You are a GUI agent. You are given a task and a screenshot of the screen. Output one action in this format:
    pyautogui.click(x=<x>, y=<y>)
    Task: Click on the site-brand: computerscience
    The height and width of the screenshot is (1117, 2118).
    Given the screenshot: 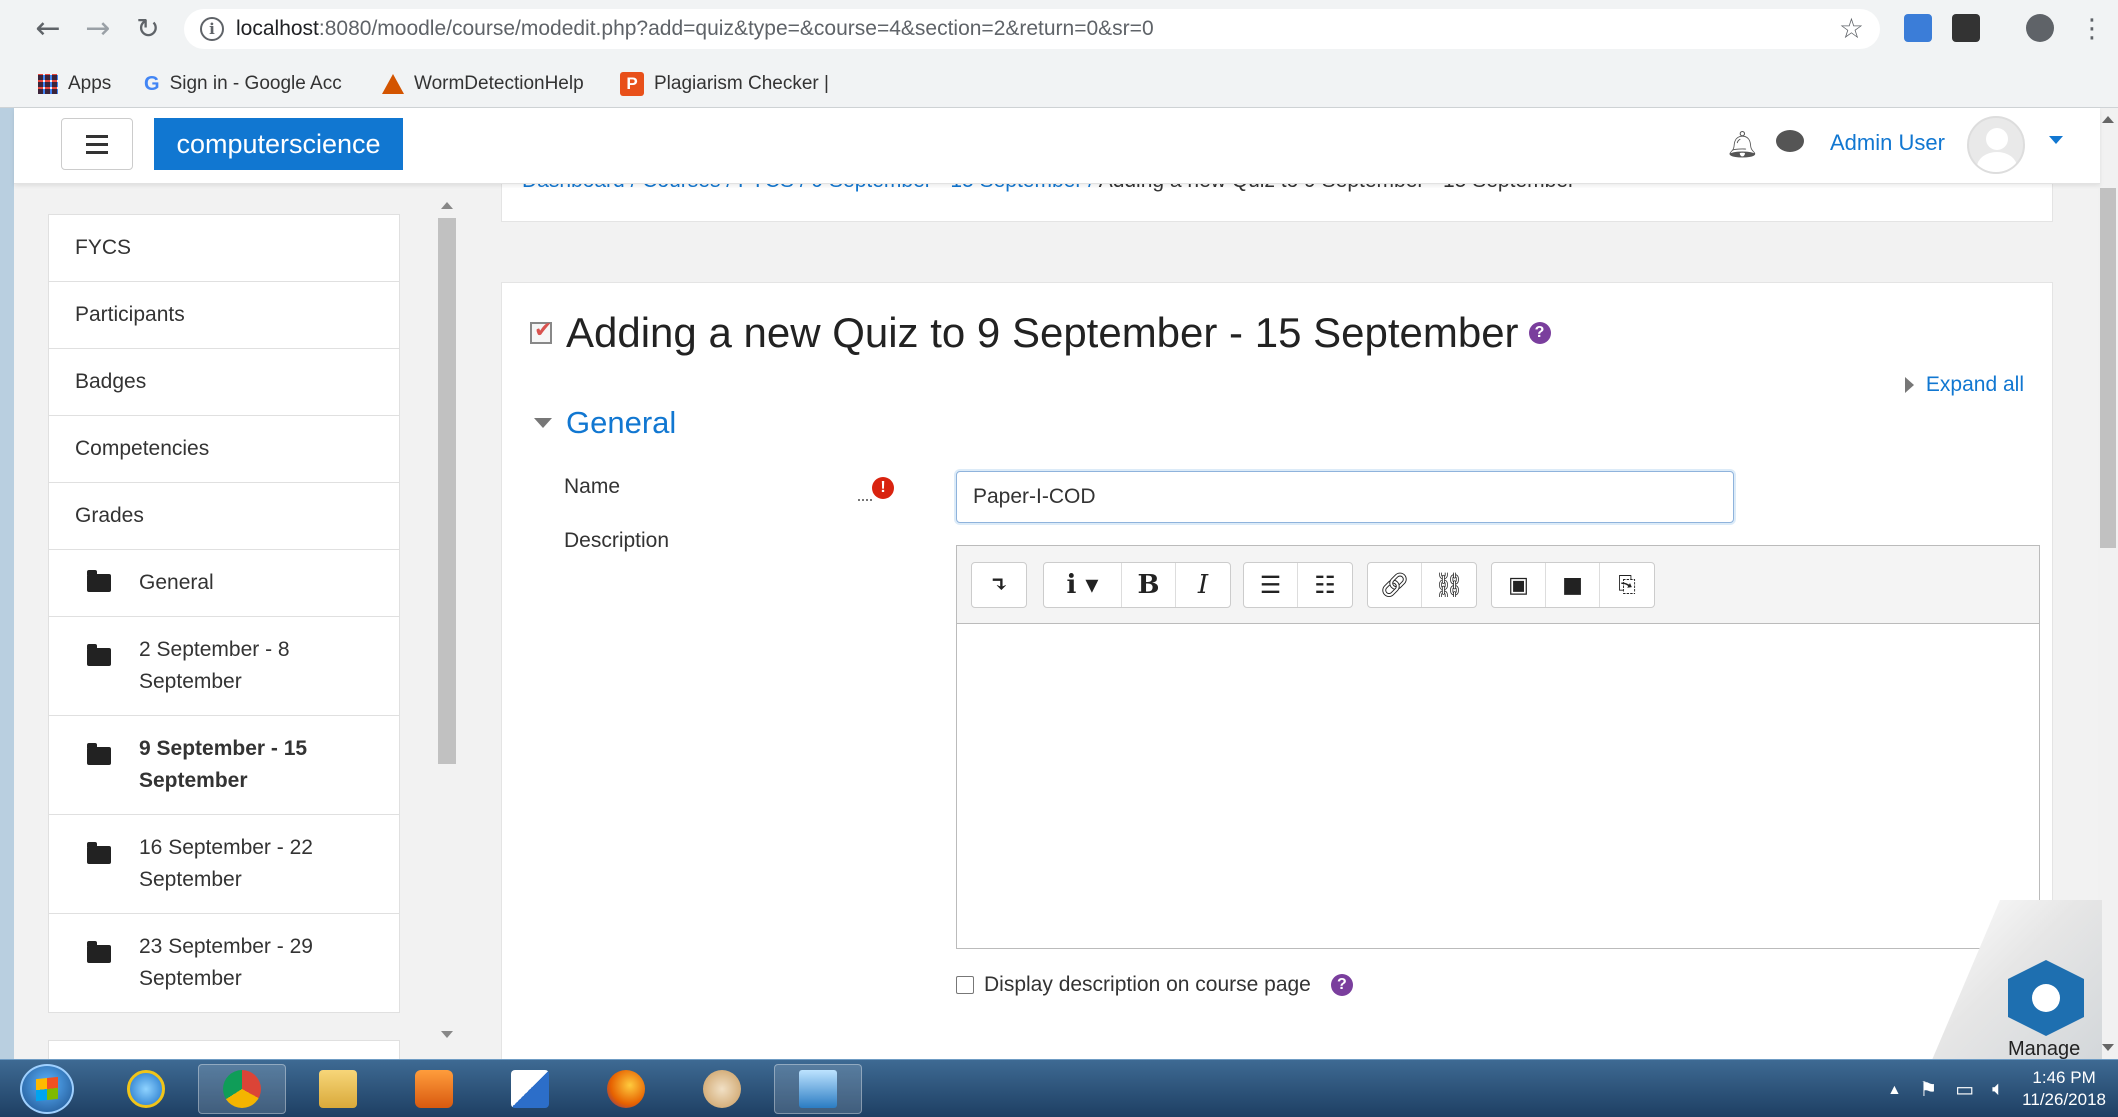 What is the action you would take?
    pyautogui.click(x=278, y=144)
    